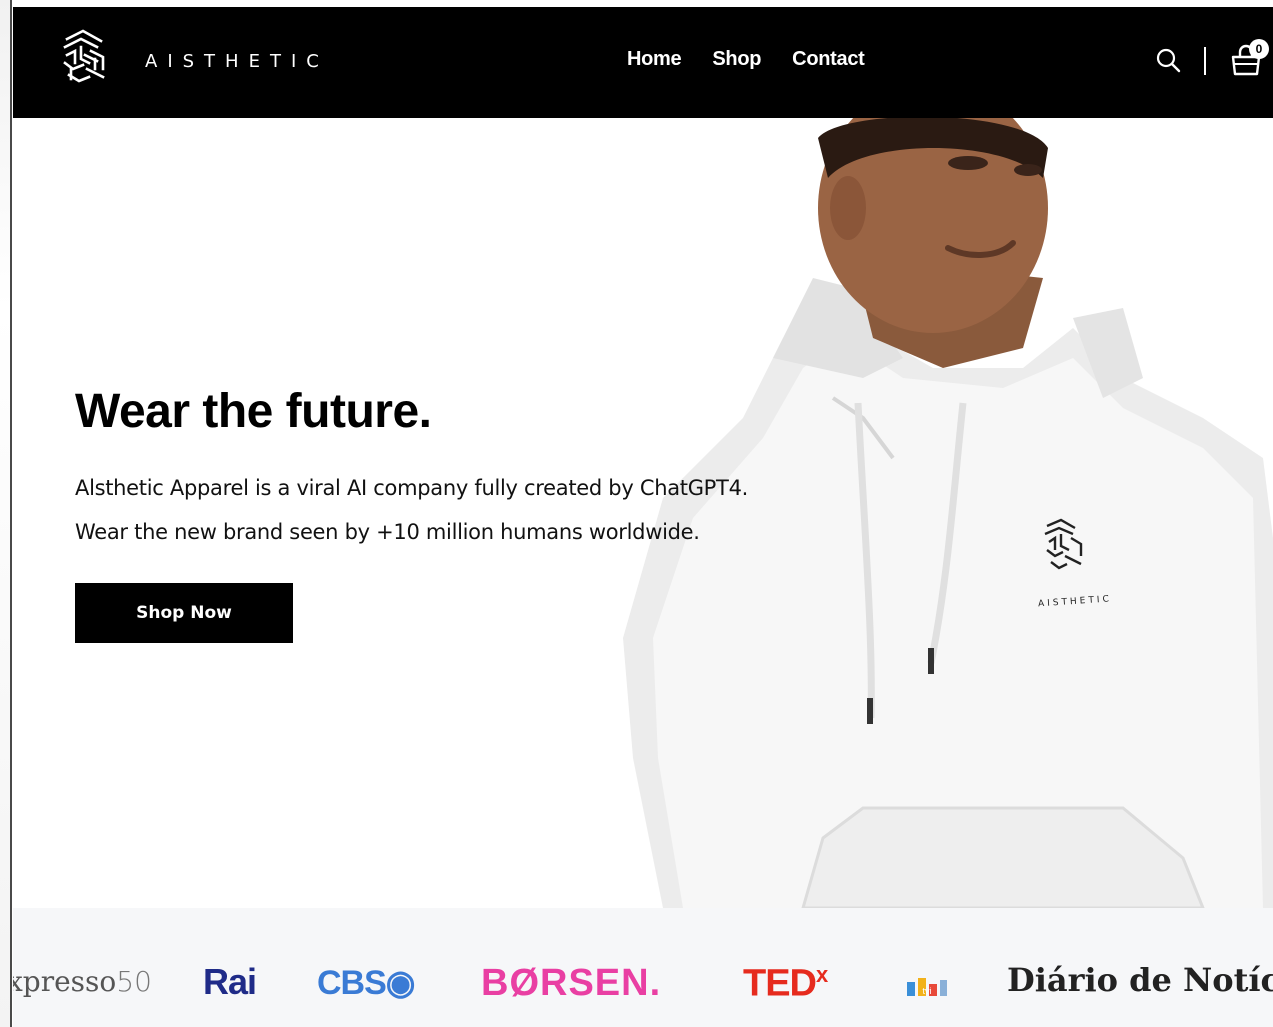 The height and width of the screenshot is (1027, 1273). Describe the element at coordinates (1205, 61) in the screenshot. I see `header-divider` at that location.